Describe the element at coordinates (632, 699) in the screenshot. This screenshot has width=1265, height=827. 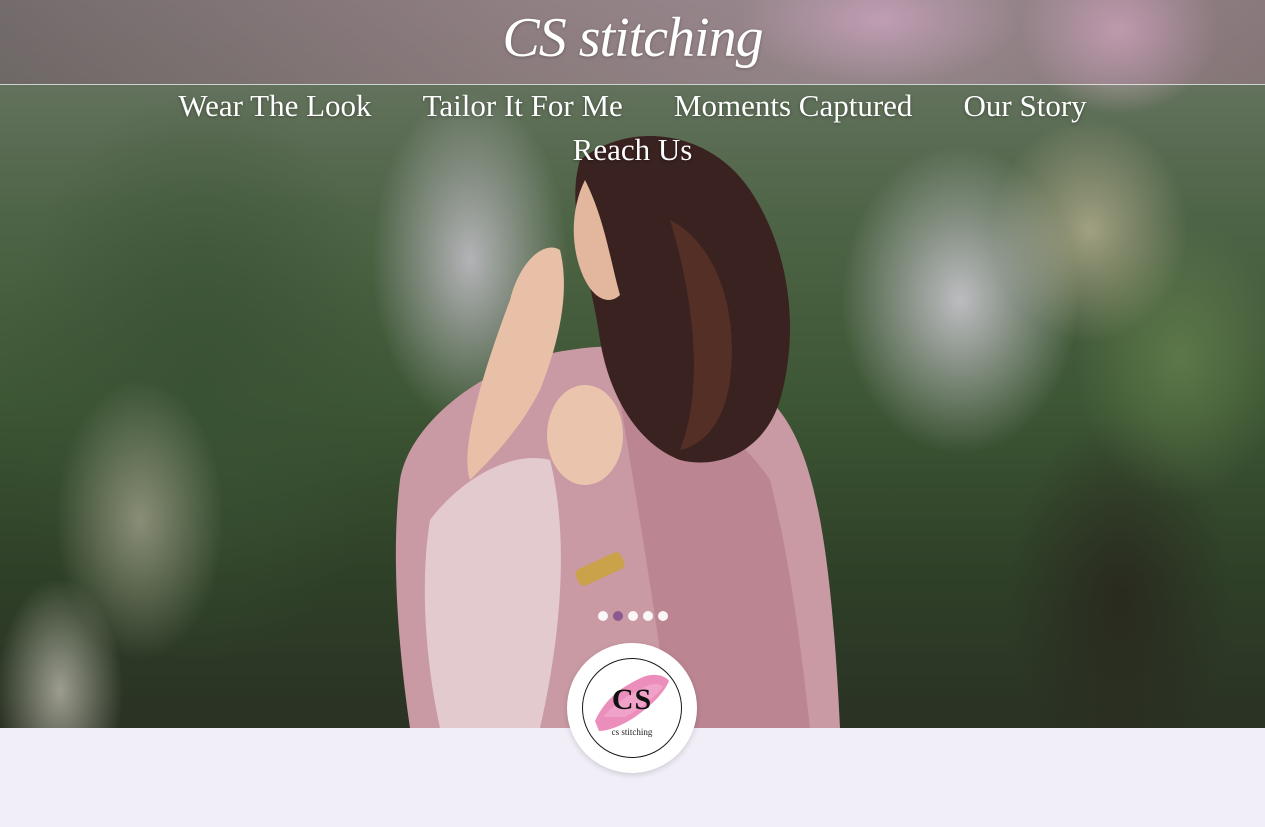
I see `logo-monogram: CS` at that location.